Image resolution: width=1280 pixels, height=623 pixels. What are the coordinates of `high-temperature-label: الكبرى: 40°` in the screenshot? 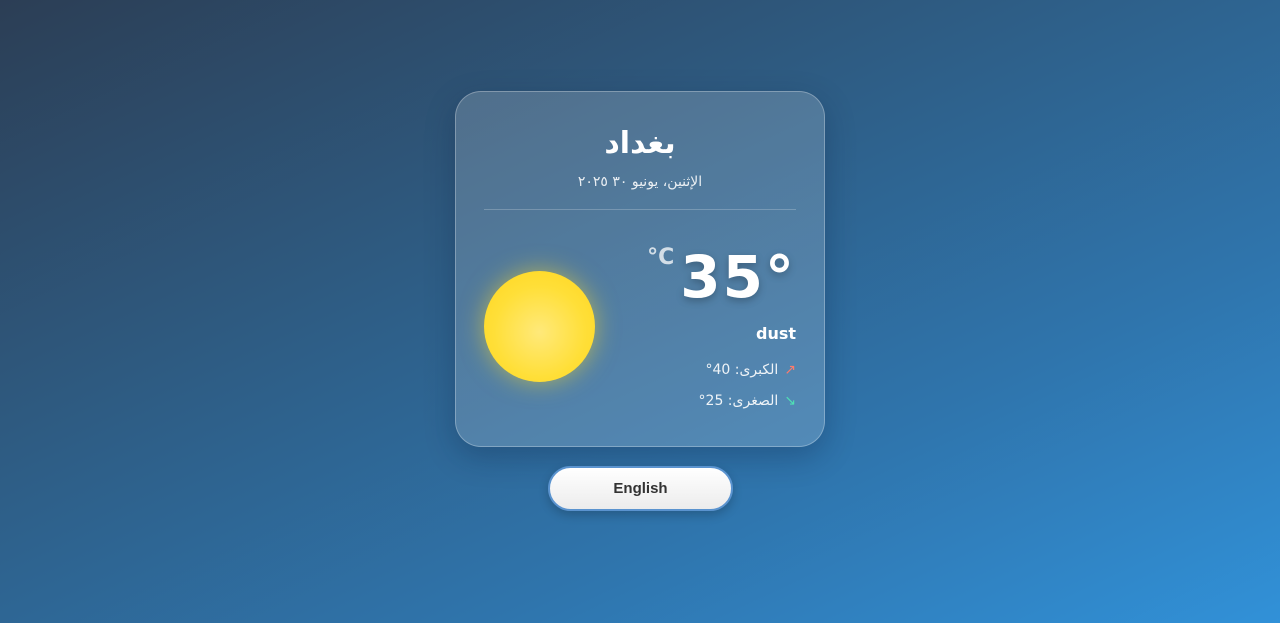 It's located at (742, 370).